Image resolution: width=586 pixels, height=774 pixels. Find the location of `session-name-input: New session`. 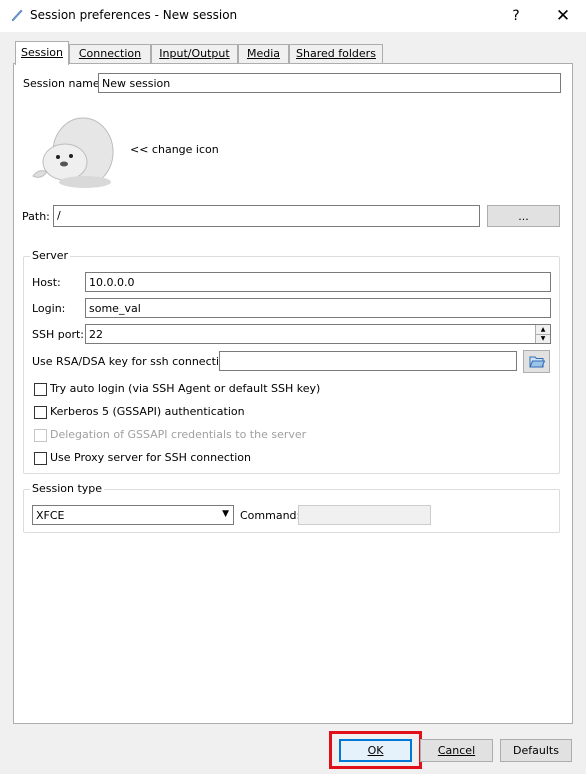

session-name-input: New session is located at coordinates (329, 83).